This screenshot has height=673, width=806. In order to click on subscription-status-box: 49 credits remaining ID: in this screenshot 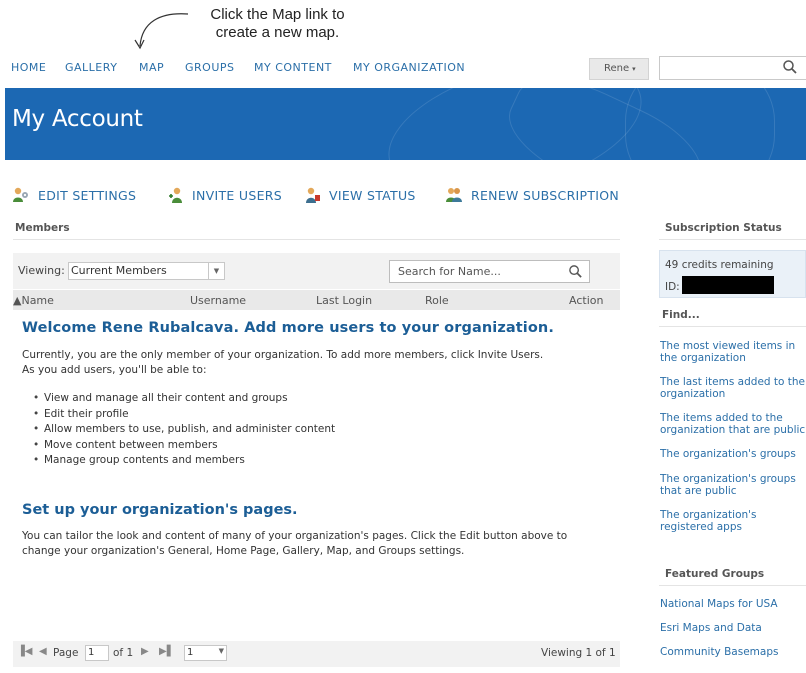, I will do `click(732, 274)`.